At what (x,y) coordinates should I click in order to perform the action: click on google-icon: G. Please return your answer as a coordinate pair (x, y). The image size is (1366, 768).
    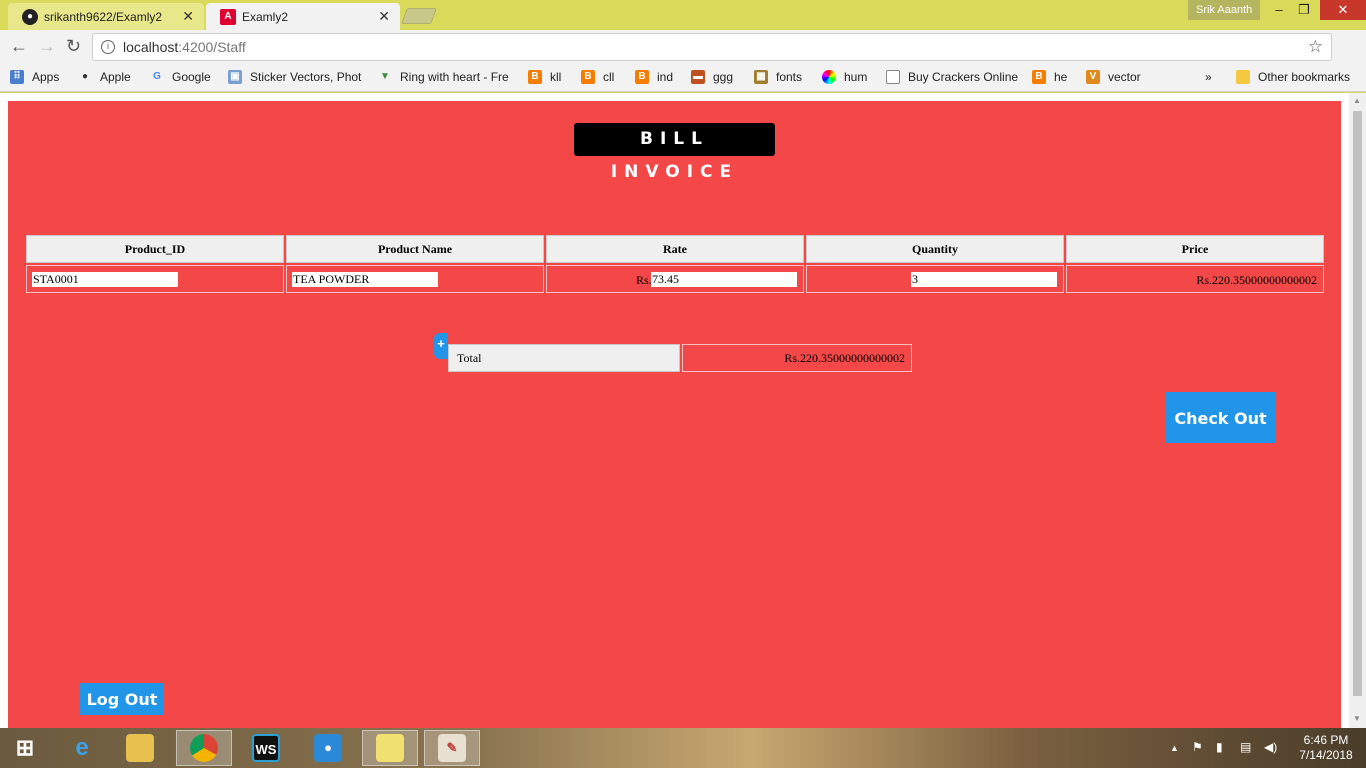
    Looking at the image, I should click on (157, 76).